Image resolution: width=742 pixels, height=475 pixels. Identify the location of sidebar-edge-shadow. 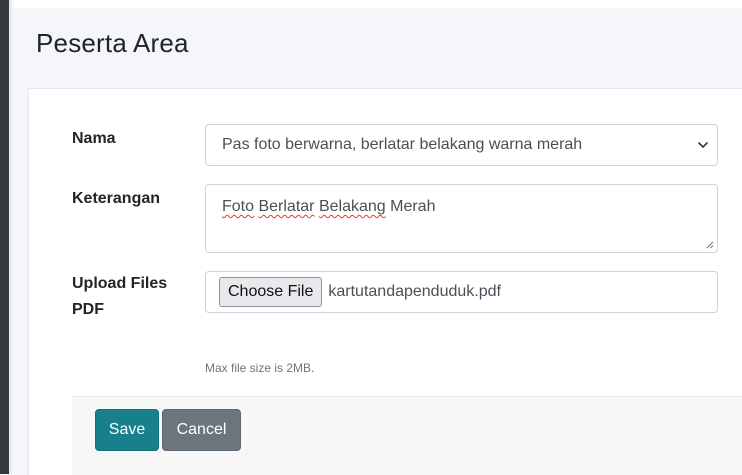
(10, 237).